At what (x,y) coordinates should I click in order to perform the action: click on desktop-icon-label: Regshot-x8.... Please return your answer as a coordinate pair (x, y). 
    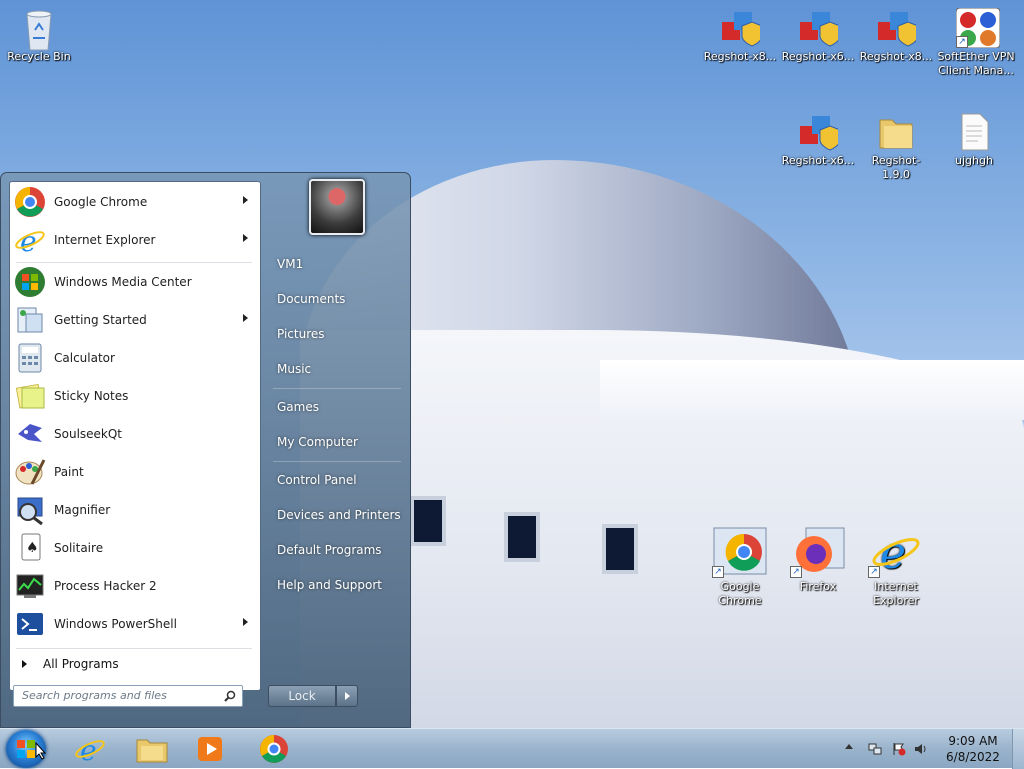
    Looking at the image, I should click on (740, 56).